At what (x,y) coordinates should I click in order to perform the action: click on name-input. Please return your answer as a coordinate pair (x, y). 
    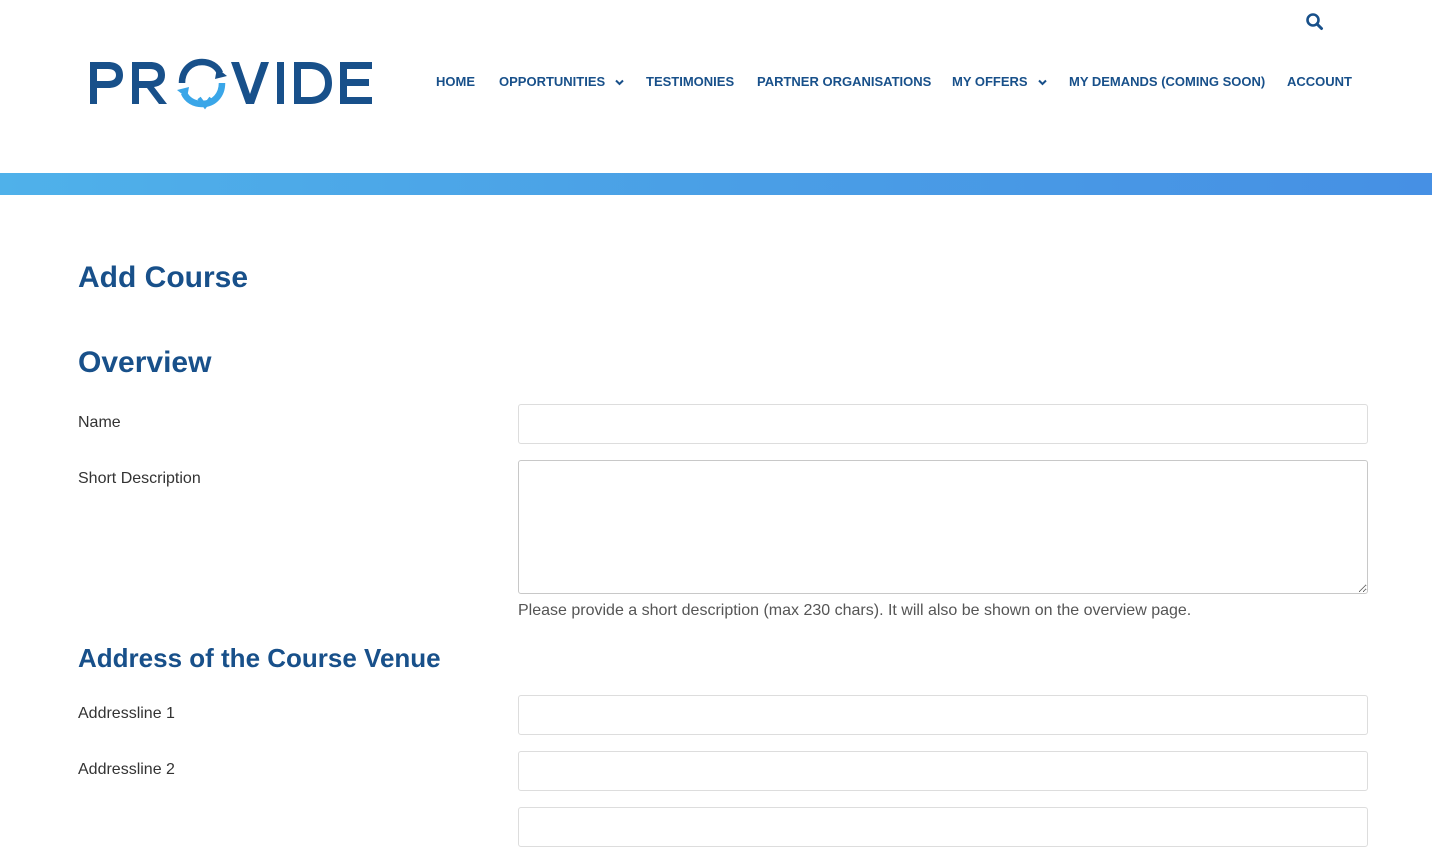
    Looking at the image, I should click on (943, 424).